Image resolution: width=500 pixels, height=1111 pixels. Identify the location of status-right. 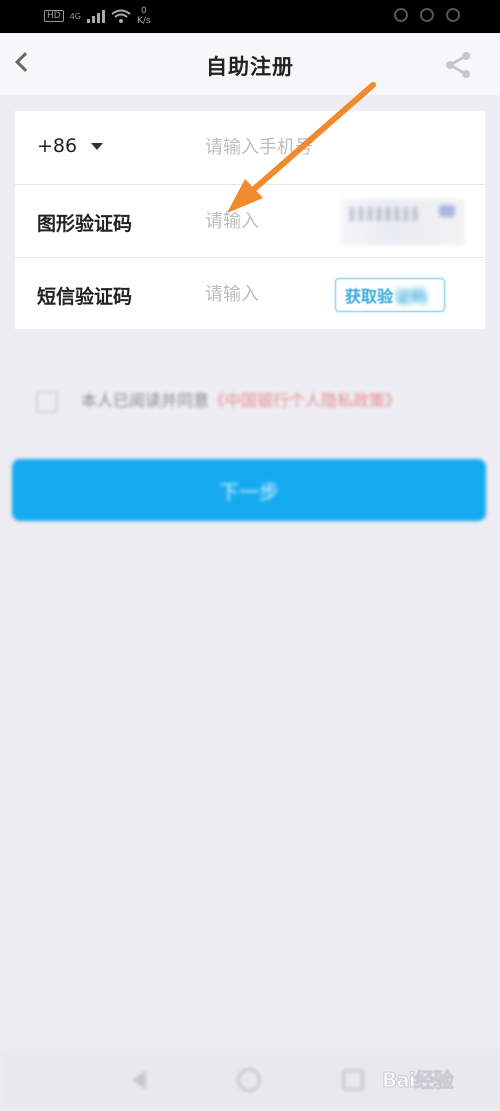
(427, 15).